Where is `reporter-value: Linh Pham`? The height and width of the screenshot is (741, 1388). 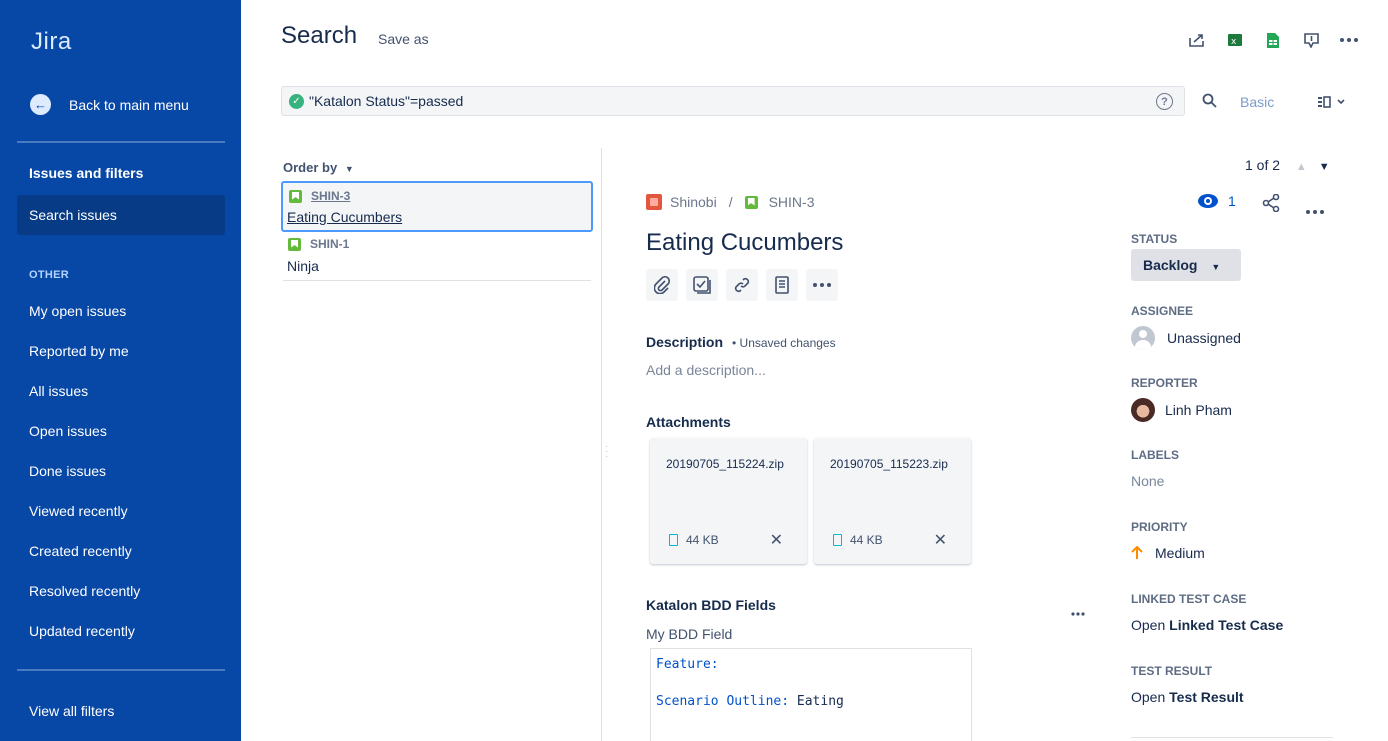 reporter-value: Linh Pham is located at coordinates (1198, 410).